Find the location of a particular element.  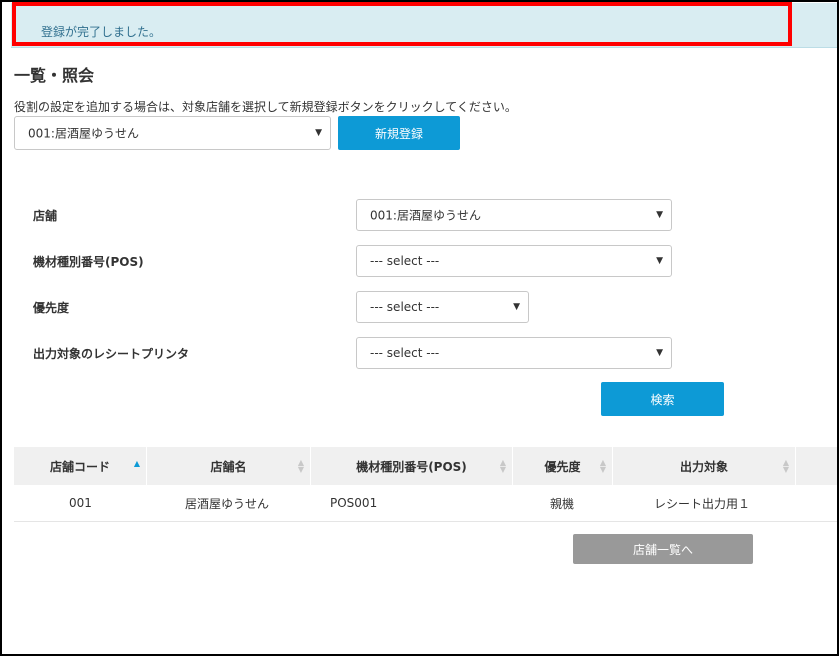

cell-store-name: 居酒屋ゆうせん is located at coordinates (227, 503).